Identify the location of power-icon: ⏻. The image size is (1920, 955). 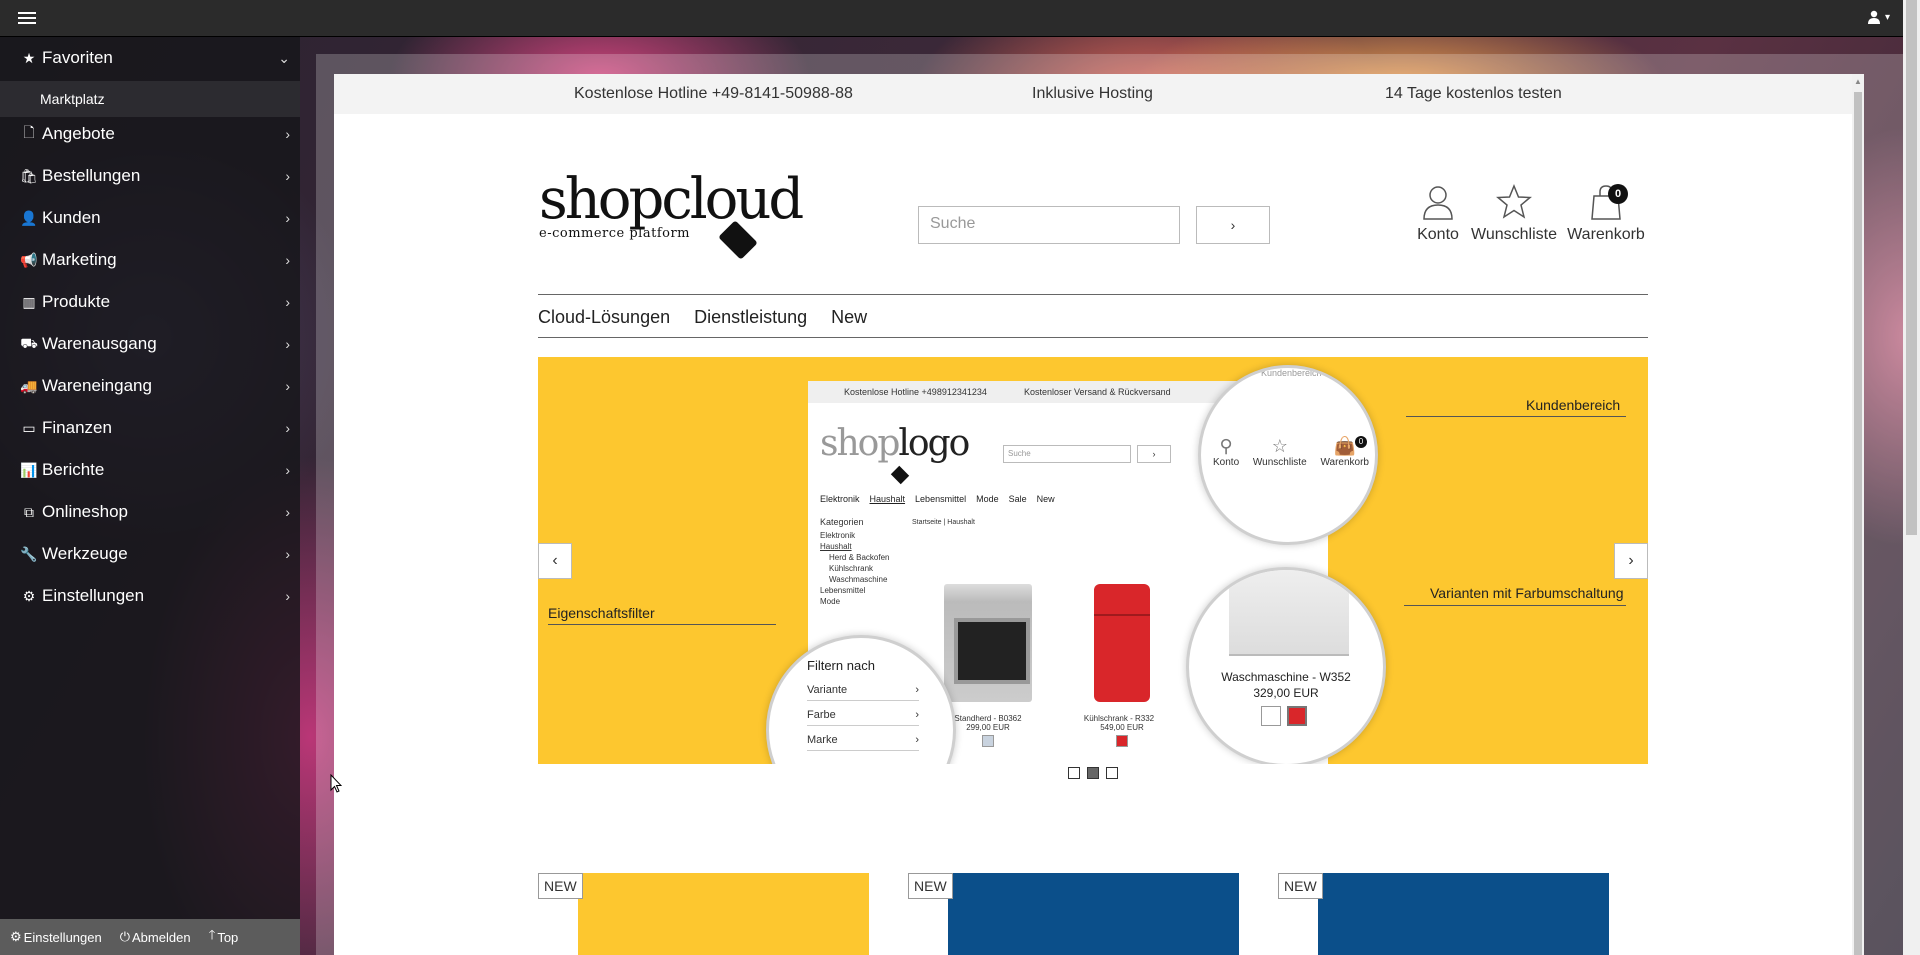
(125, 936).